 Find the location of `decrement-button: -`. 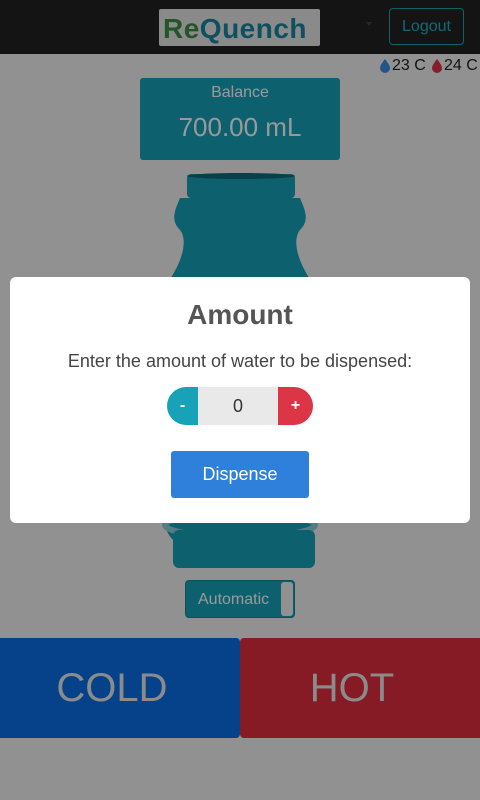

decrement-button: - is located at coordinates (182, 406).